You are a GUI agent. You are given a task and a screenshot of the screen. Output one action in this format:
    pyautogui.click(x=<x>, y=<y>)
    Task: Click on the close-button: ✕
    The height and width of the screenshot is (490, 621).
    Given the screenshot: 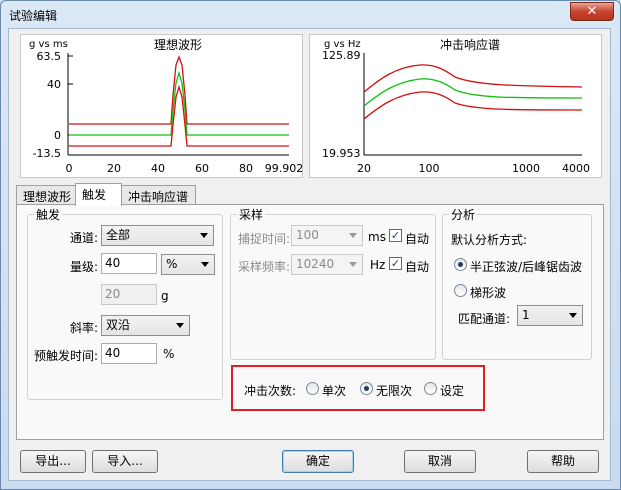 What is the action you would take?
    pyautogui.click(x=592, y=11)
    